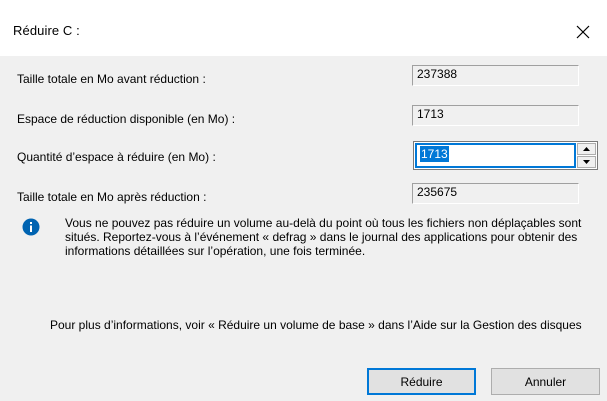 The height and width of the screenshot is (401, 607). Describe the element at coordinates (112, 197) in the screenshot. I see `total-after-label: Taille totale en Mo après réduction :` at that location.